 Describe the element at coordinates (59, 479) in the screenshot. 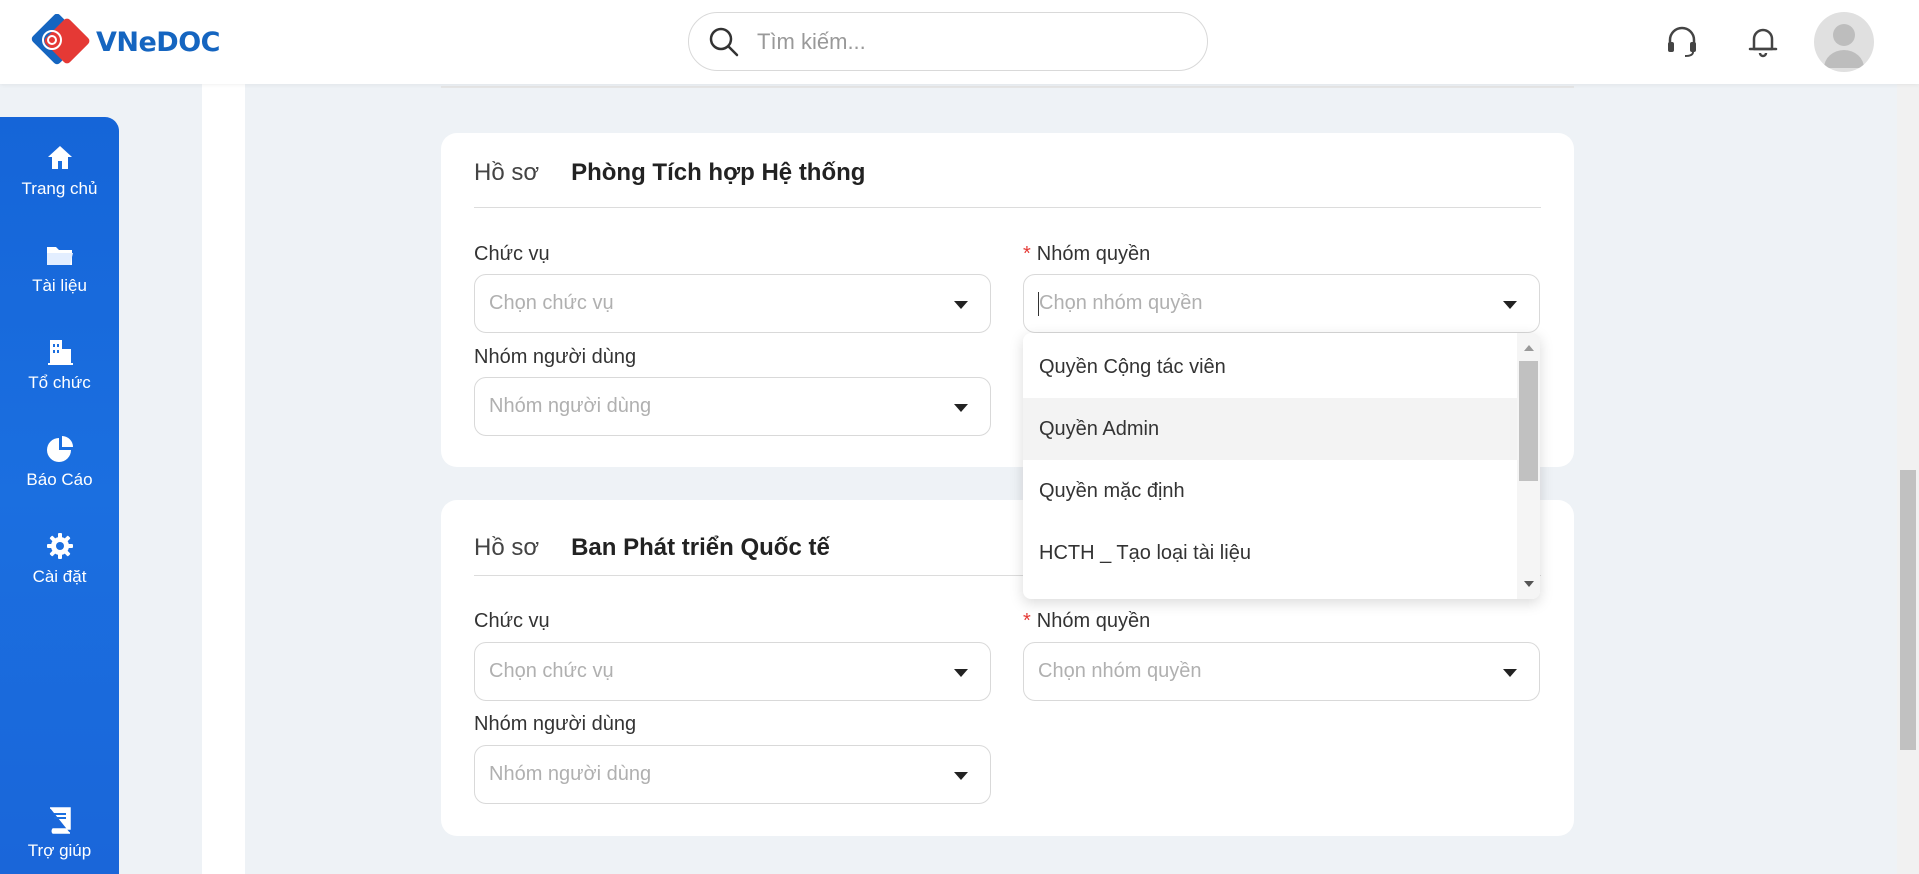

I see `sidebar-item-label: Báo Cáo` at that location.